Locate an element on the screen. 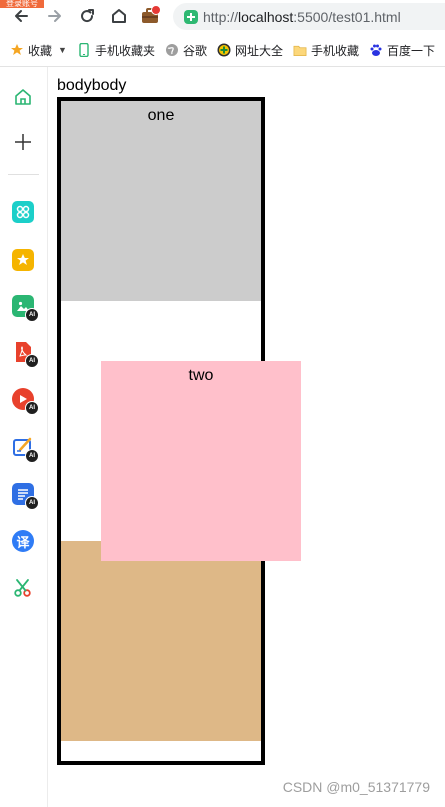 The width and height of the screenshot is (445, 807). url-text: http://localhost:5500/test01.html is located at coordinates (302, 17).